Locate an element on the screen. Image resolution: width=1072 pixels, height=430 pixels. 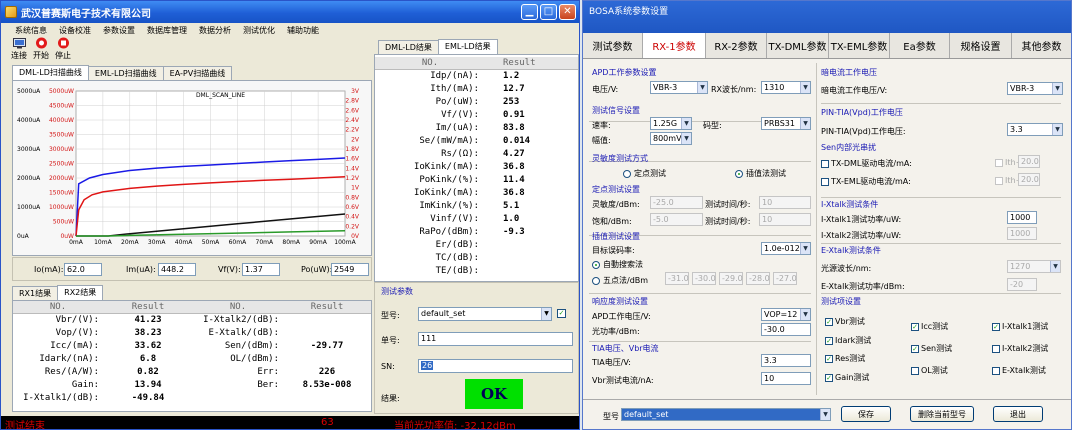
save-button: 保存 is located at coordinates (866, 414).